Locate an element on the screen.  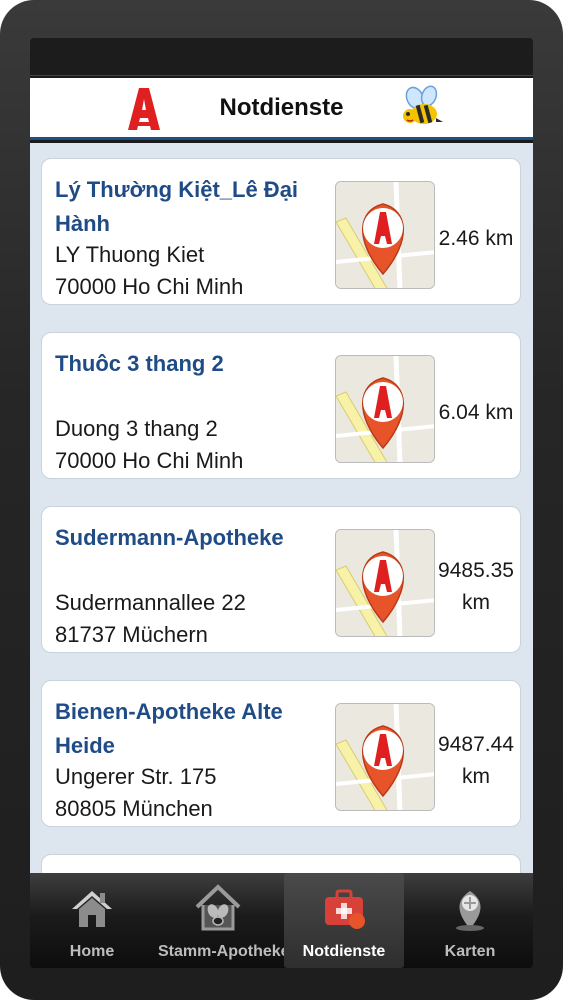
tab-home: Home is located at coordinates (92, 920).